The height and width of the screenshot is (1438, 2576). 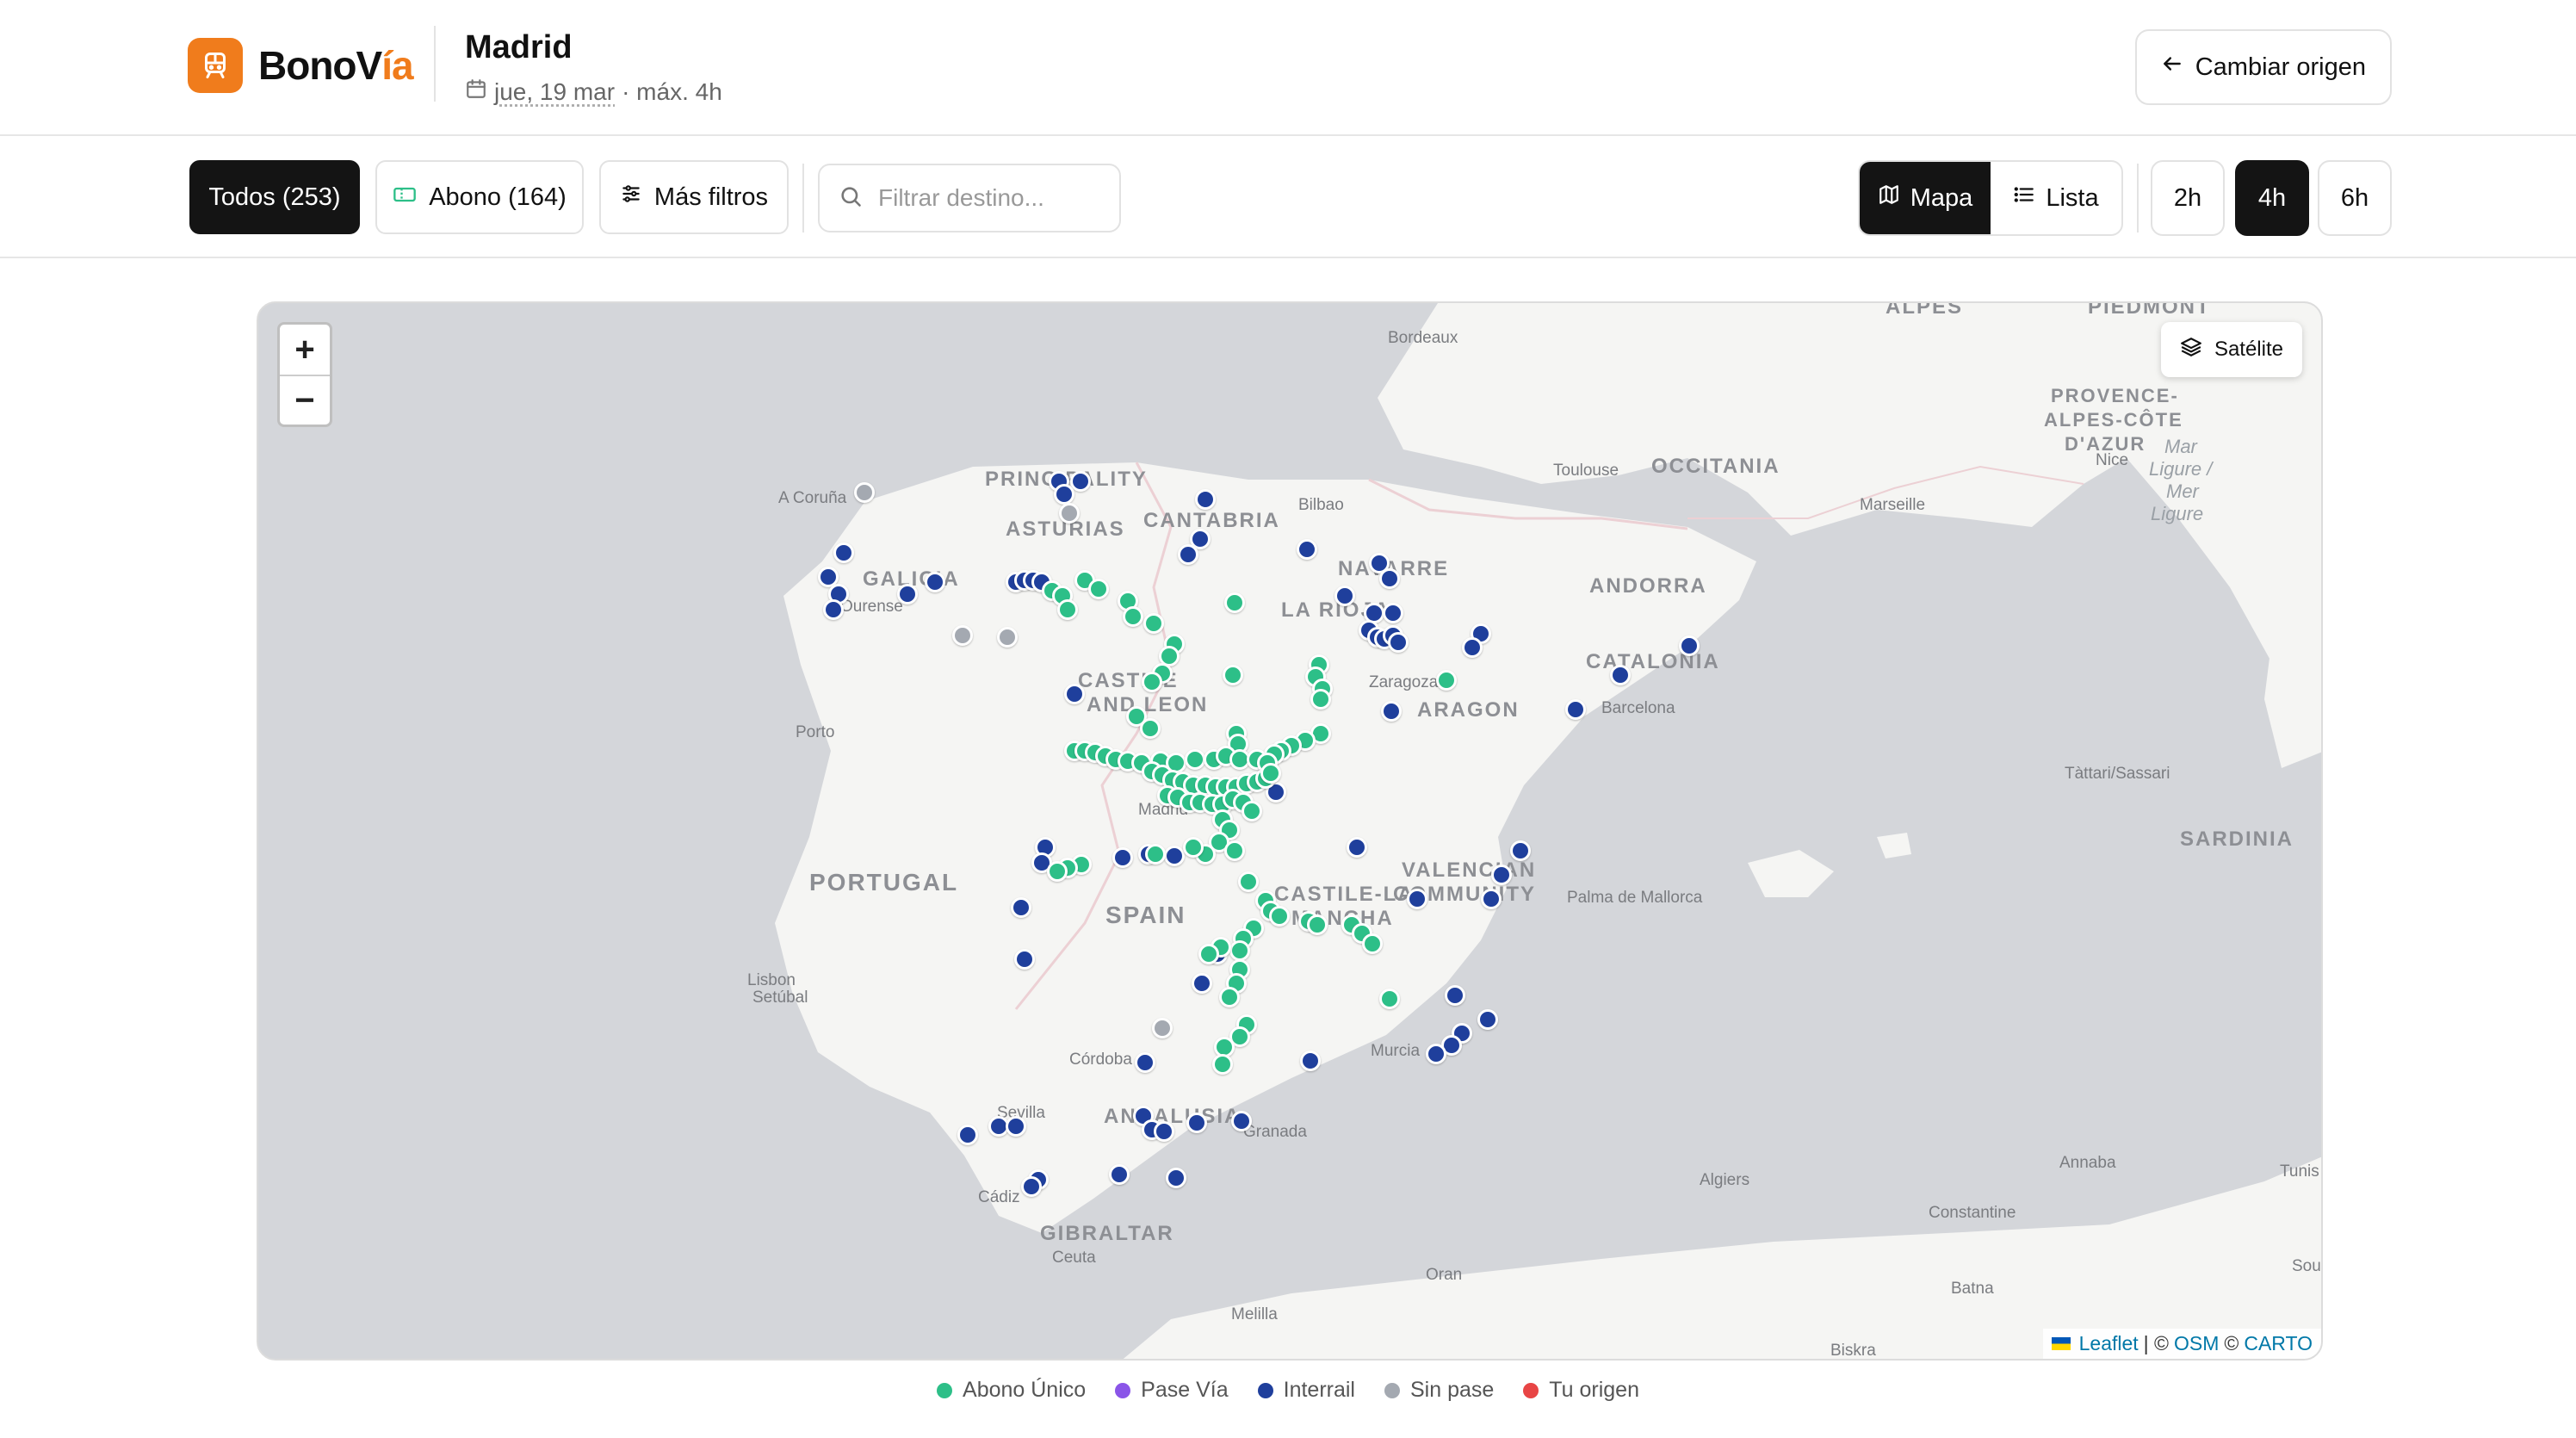 What do you see at coordinates (2191, 350) in the screenshot?
I see `layers-icon` at bounding box center [2191, 350].